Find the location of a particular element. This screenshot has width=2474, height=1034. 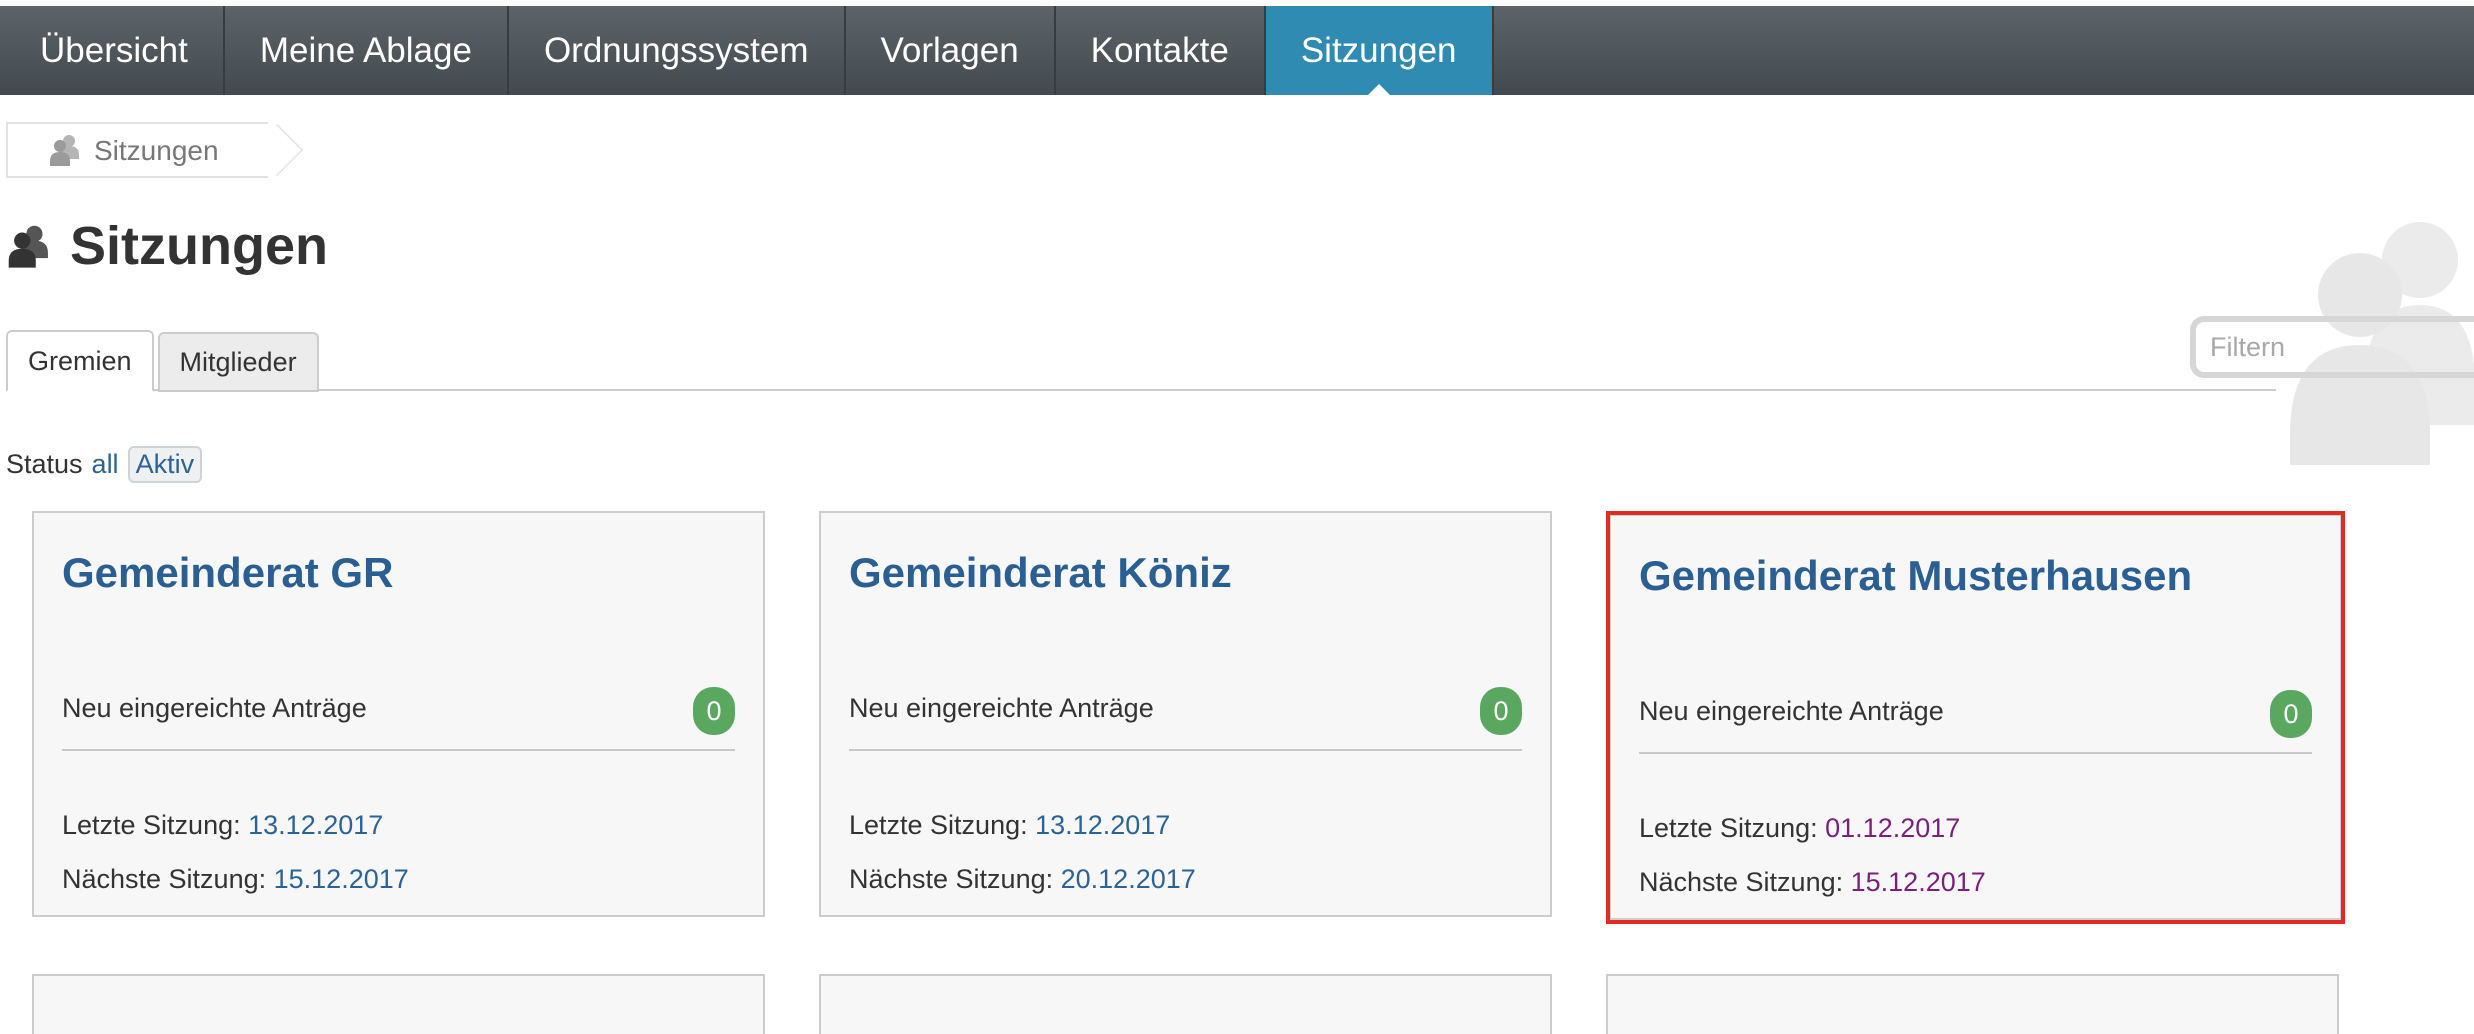

page-header: Sitzungen is located at coordinates (167, 246).